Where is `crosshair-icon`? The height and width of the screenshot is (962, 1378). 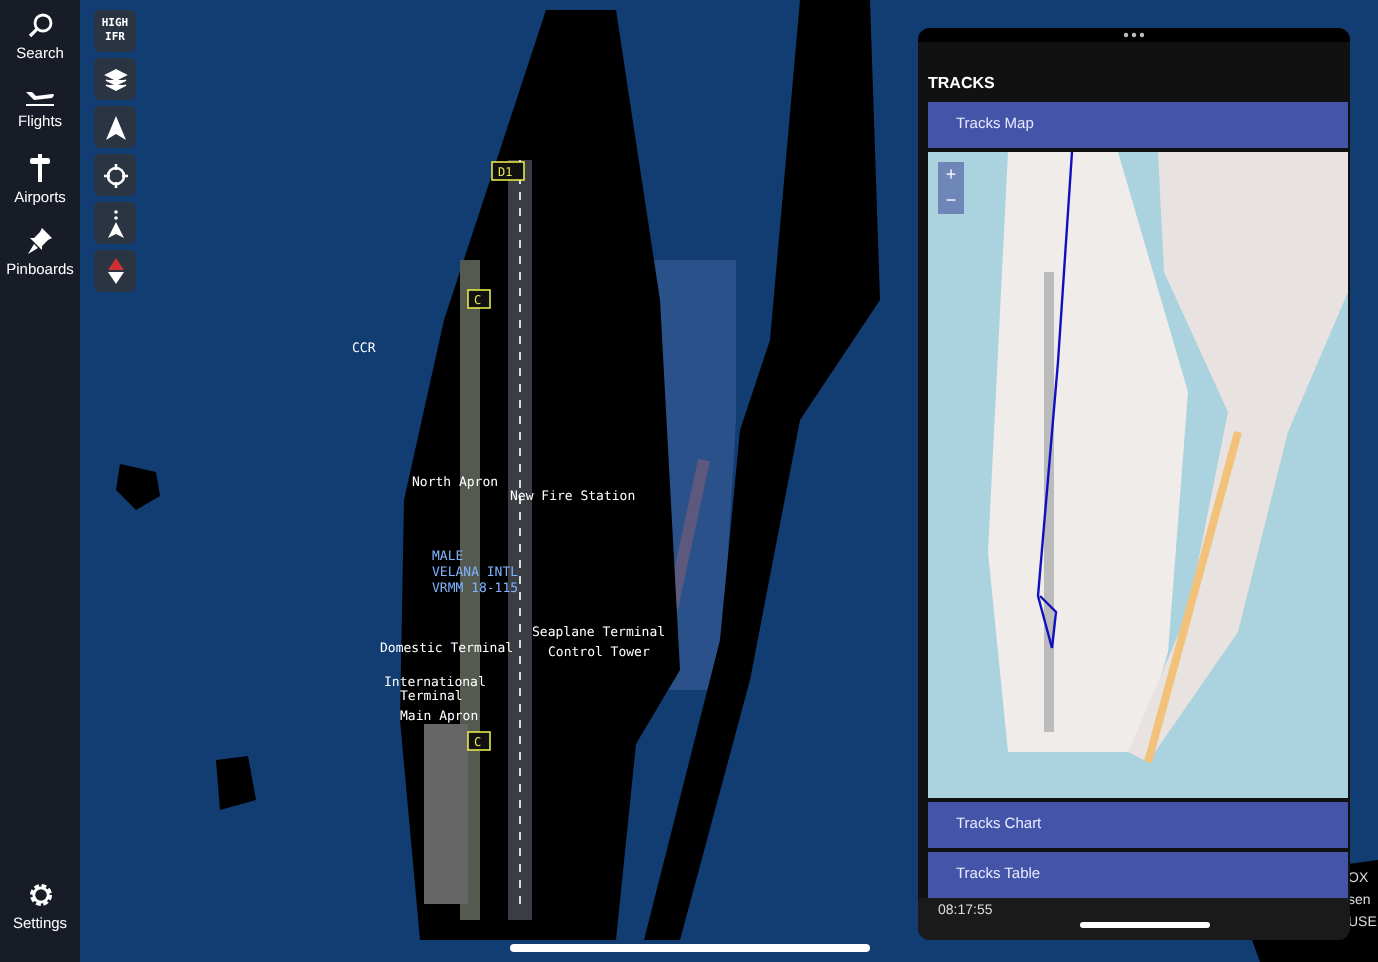
crosshair-icon is located at coordinates (115, 175).